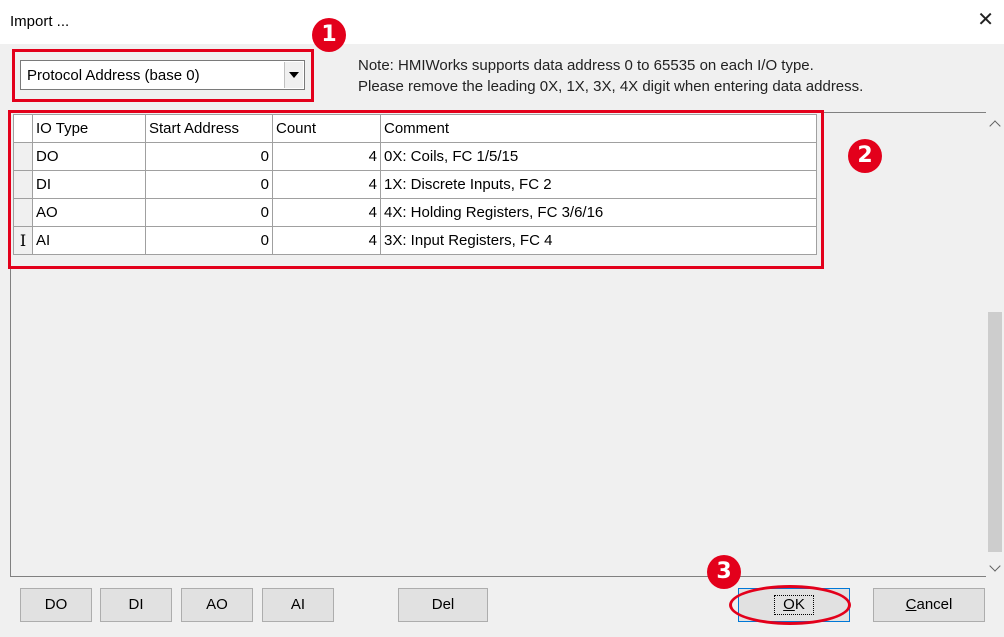 The width and height of the screenshot is (1004, 637). Describe the element at coordinates (995, 566) in the screenshot. I see `scroll-down-icon` at that location.